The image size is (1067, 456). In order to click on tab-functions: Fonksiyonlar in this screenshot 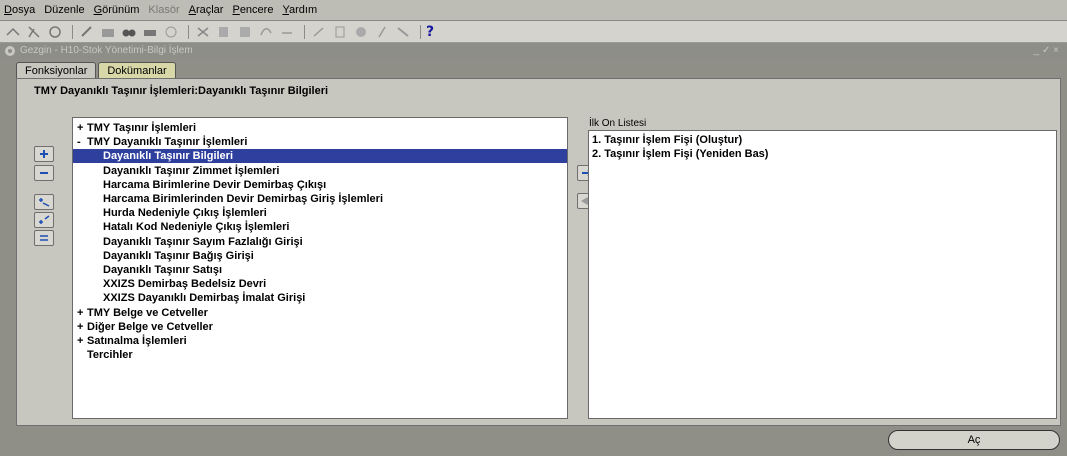, I will do `click(56, 70)`.